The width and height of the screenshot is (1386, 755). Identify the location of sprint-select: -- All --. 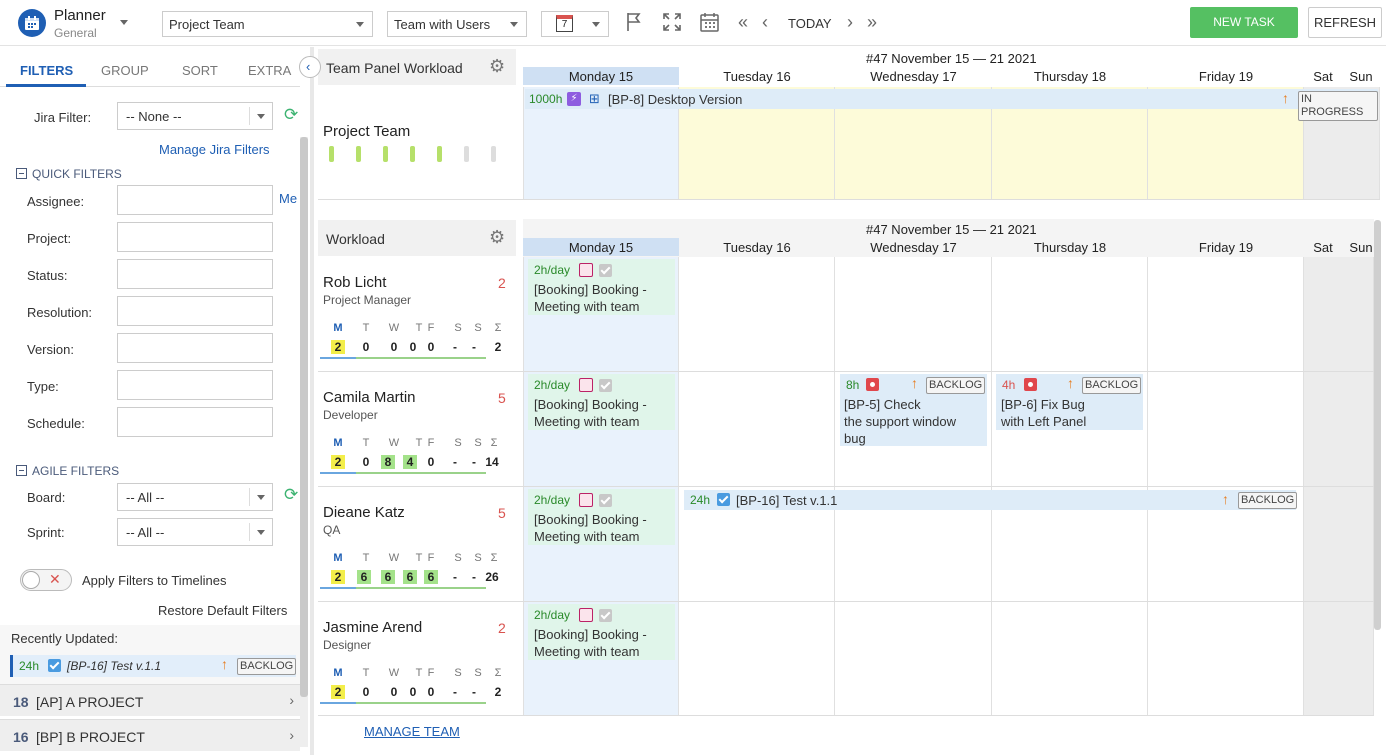
(195, 532).